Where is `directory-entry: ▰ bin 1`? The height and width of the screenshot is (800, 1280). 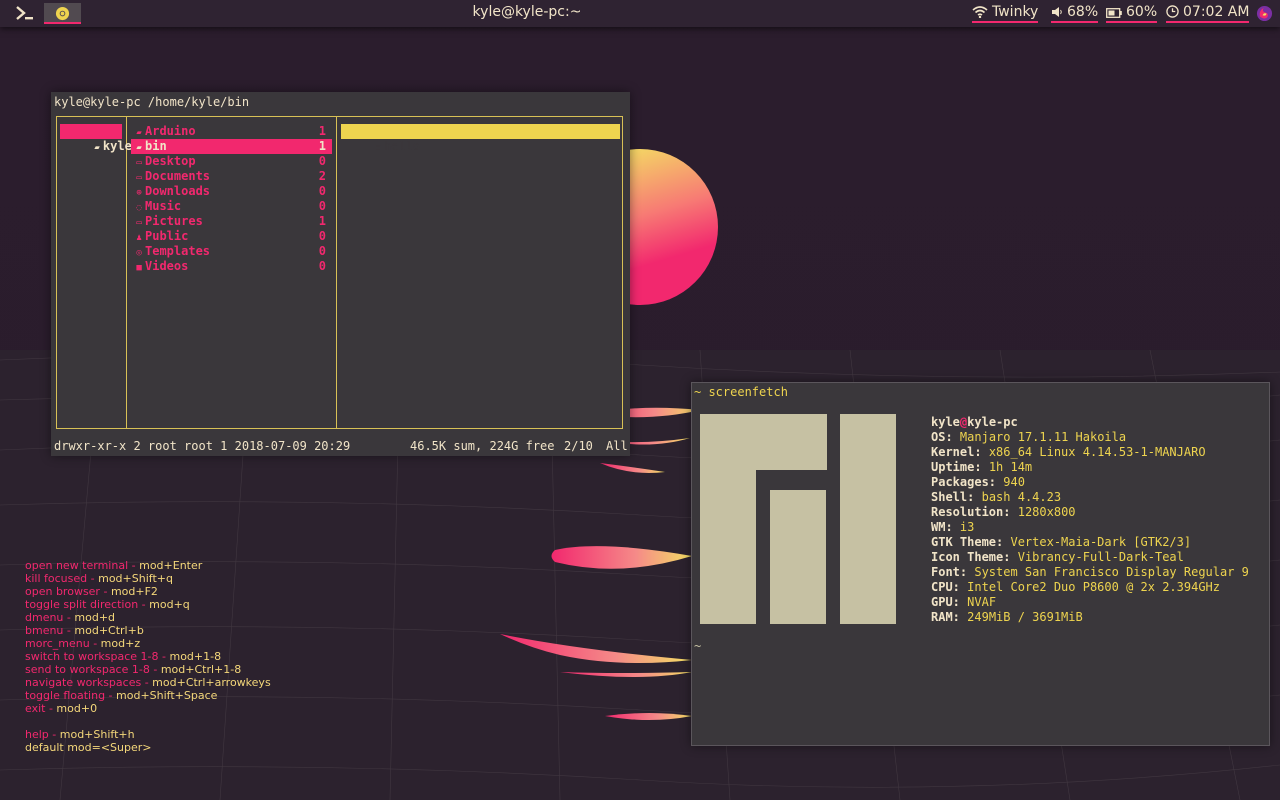
directory-entry: ▰ bin 1 is located at coordinates (231, 146).